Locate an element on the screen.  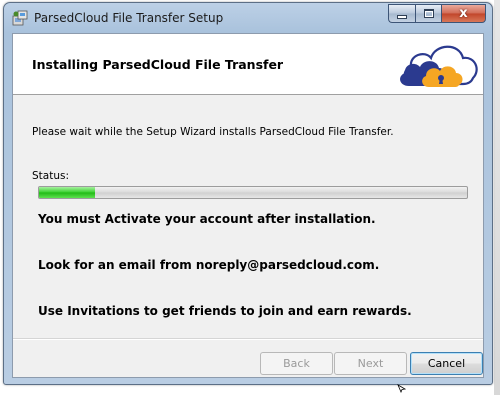
cloud-lock-icon is located at coordinates (439, 66).